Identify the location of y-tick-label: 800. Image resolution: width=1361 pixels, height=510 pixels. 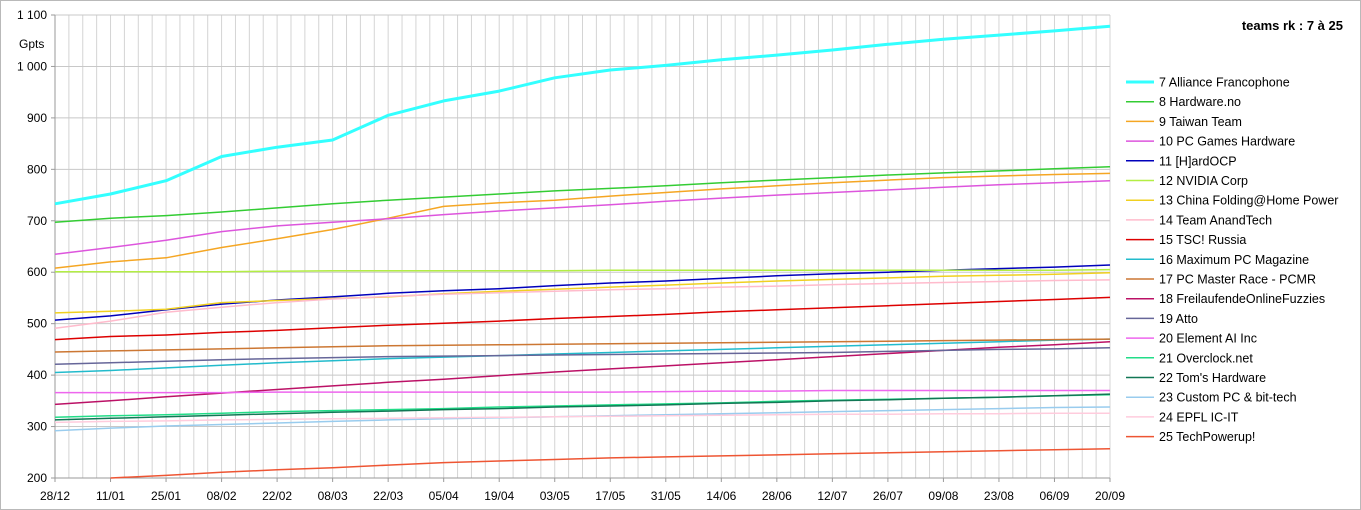
(37, 169).